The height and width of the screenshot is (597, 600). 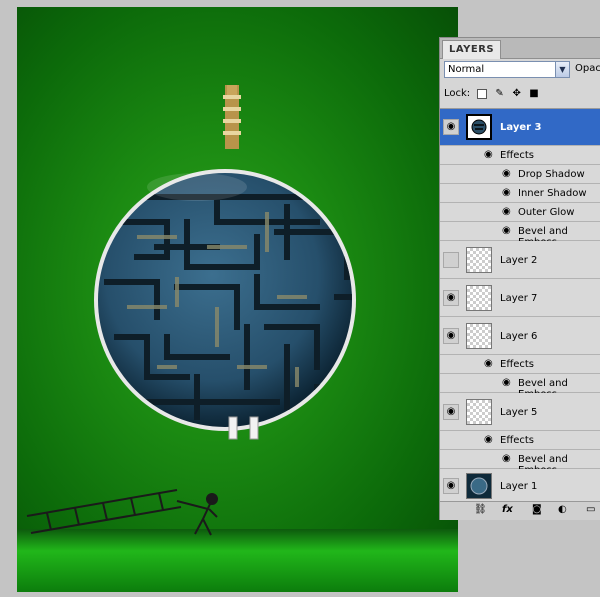 I want to click on layer-name: Layer 1, so click(x=519, y=486).